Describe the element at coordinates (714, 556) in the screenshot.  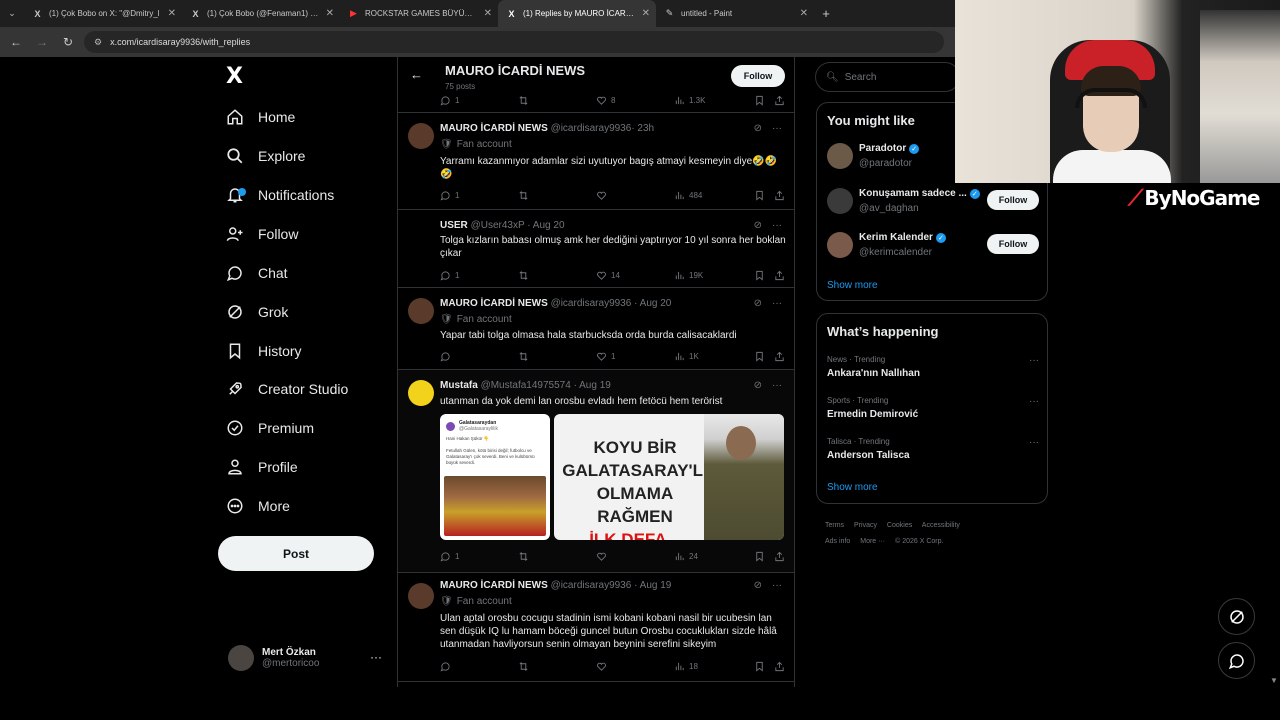
I see `views-button: 24` at that location.